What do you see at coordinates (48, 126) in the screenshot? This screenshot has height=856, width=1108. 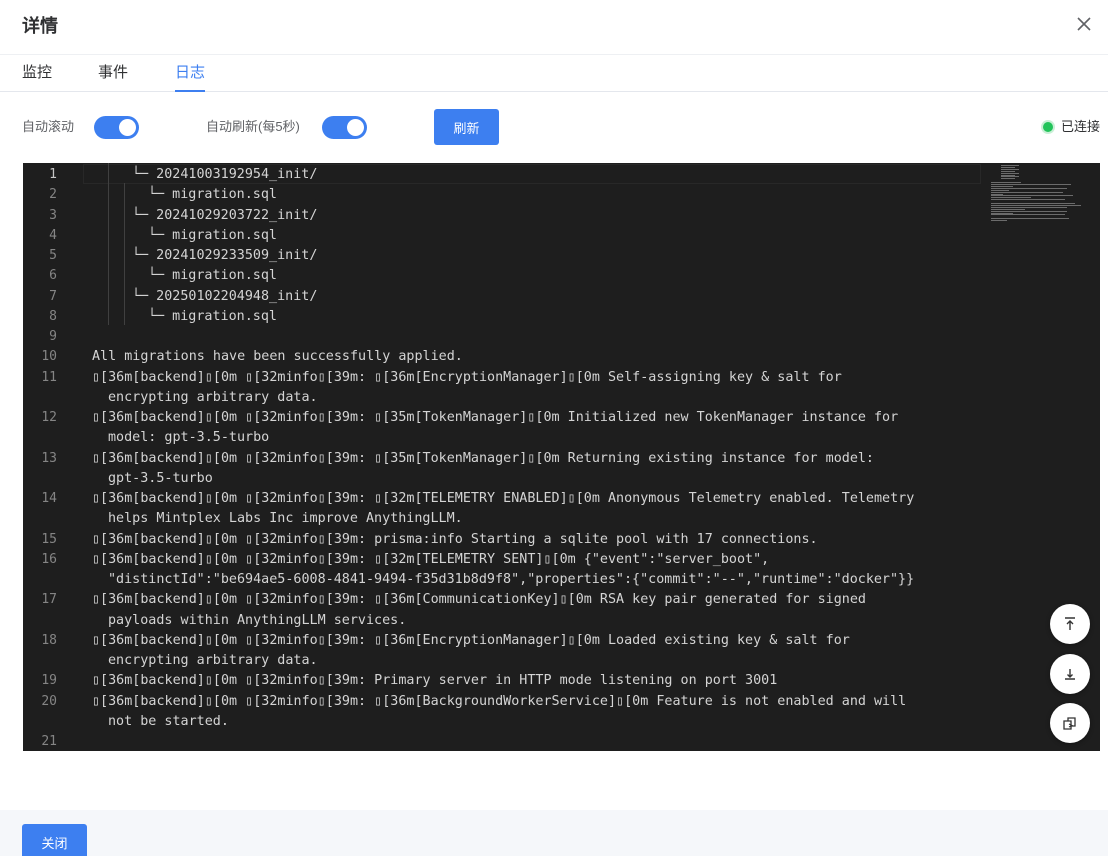 I see `auto-scroll-label: 自动滚动` at bounding box center [48, 126].